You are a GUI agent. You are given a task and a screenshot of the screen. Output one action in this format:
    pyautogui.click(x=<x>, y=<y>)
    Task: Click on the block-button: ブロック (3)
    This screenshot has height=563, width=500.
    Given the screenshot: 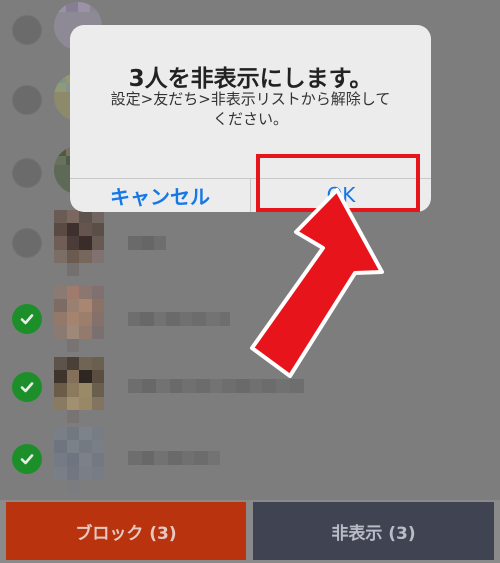 What is the action you would take?
    pyautogui.click(x=126, y=531)
    